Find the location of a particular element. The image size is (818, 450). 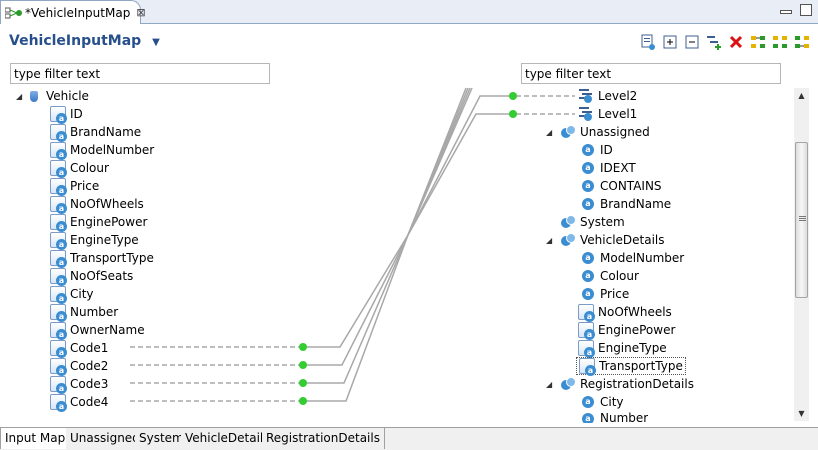

tree-attribute: CONTAINS is located at coordinates (621, 186).